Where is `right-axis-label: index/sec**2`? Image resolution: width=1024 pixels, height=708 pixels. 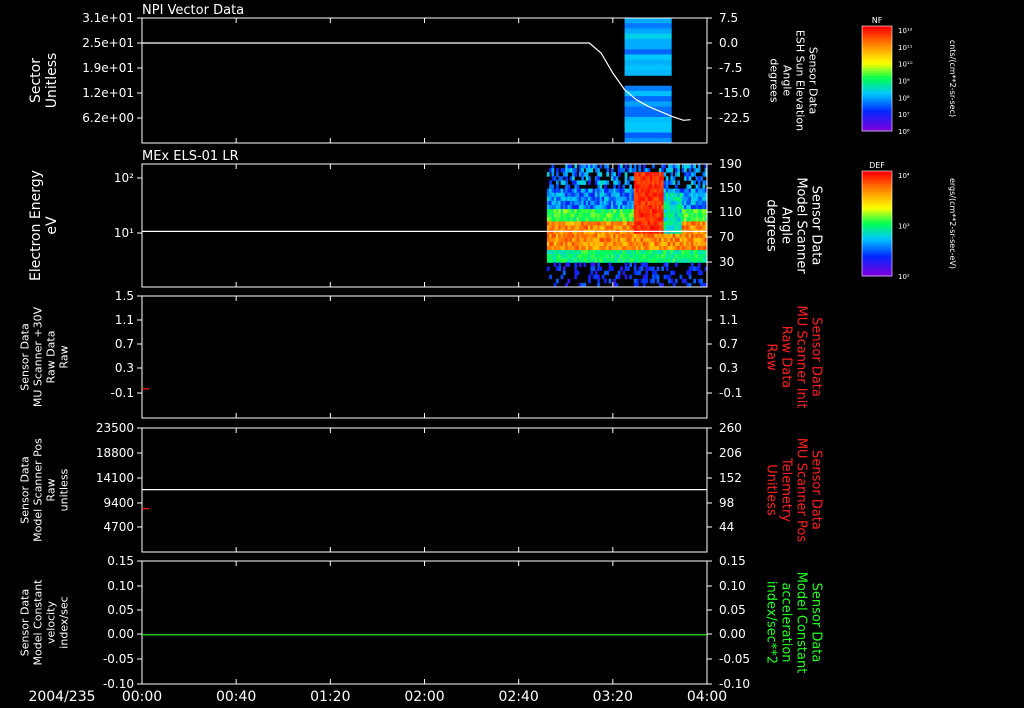 right-axis-label: index/sec**2 is located at coordinates (771, 622).